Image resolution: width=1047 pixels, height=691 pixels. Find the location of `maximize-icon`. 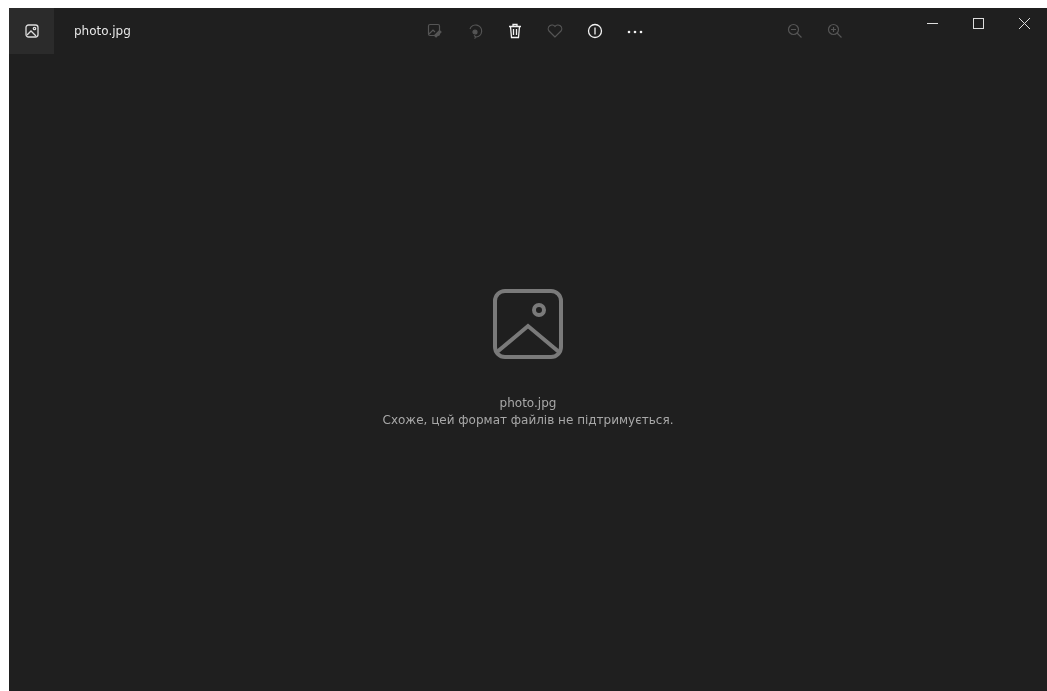

maximize-icon is located at coordinates (978, 23).